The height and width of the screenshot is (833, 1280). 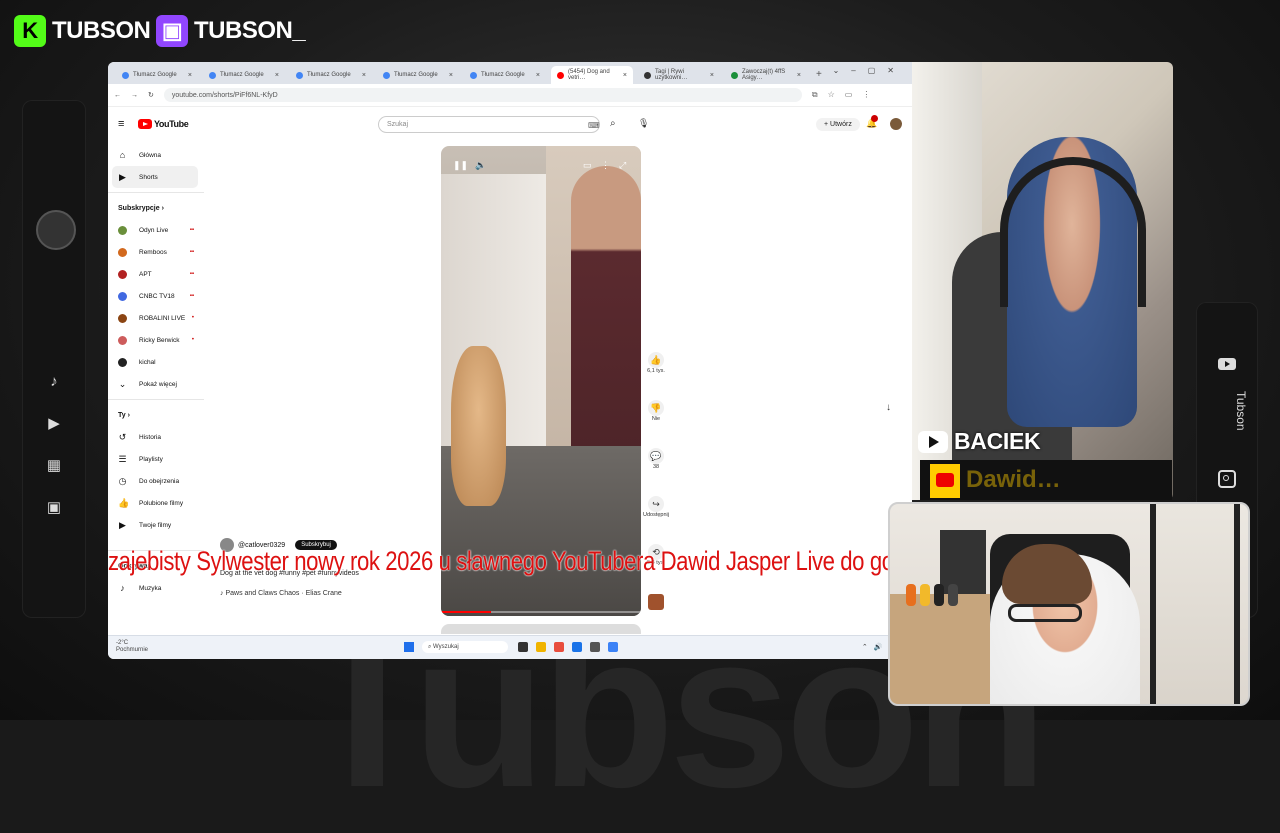 What do you see at coordinates (156, 274) in the screenshot?
I see `sidebar-subscription: APT ▪▪` at bounding box center [156, 274].